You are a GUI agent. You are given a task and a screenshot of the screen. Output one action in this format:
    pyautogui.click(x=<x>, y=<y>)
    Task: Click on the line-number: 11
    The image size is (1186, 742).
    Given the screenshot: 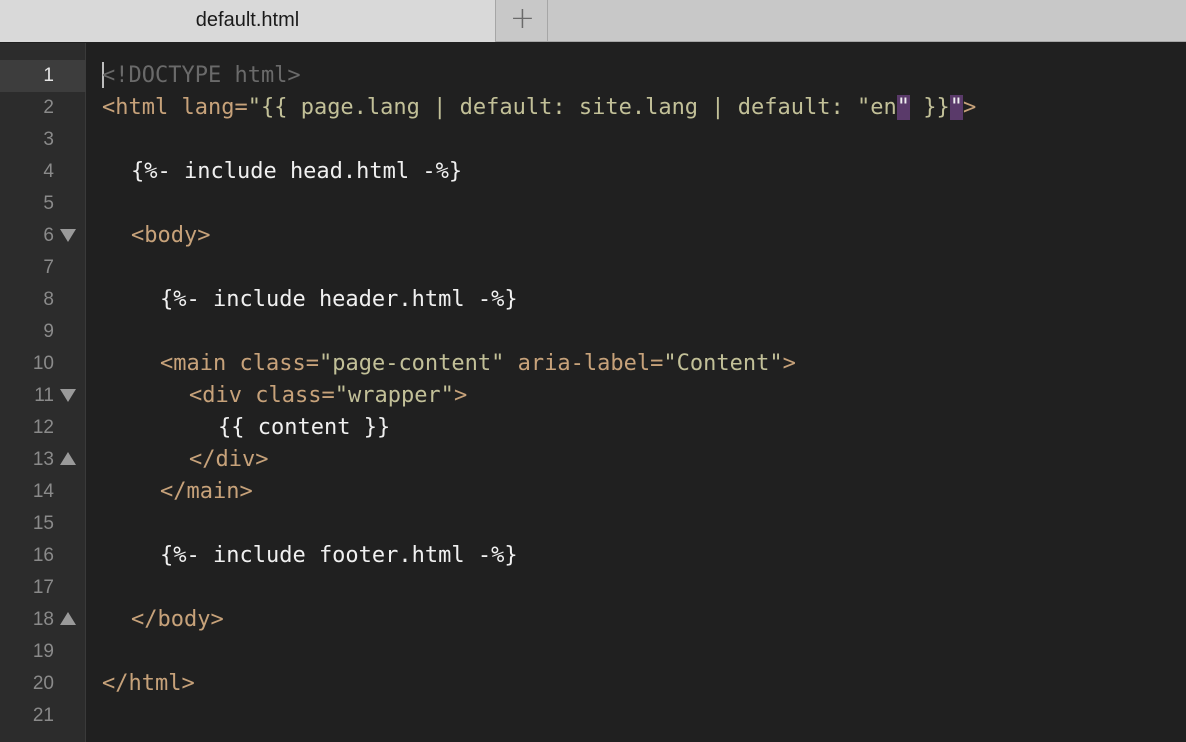 What is the action you would take?
    pyautogui.click(x=44, y=395)
    